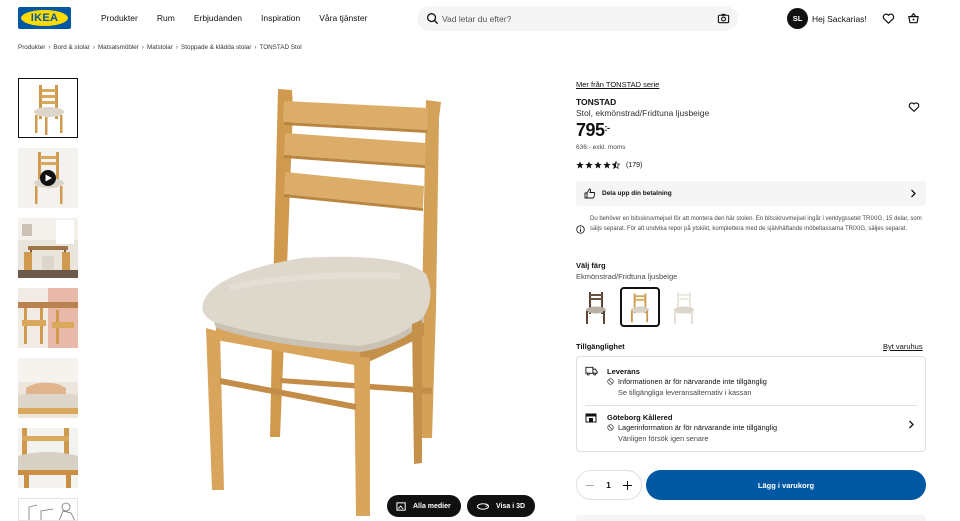  What do you see at coordinates (580, 229) in the screenshot?
I see `info-icon` at bounding box center [580, 229].